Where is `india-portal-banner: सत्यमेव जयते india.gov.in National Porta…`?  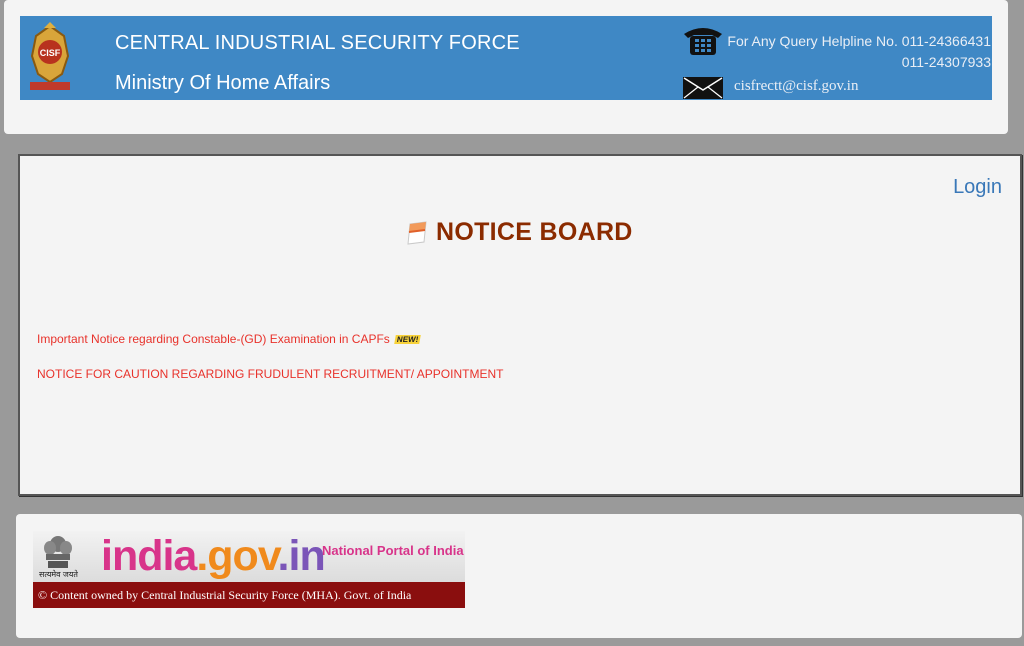
india-portal-banner: सत्यमेव जयते india.gov.in National Porta… is located at coordinates (249, 569).